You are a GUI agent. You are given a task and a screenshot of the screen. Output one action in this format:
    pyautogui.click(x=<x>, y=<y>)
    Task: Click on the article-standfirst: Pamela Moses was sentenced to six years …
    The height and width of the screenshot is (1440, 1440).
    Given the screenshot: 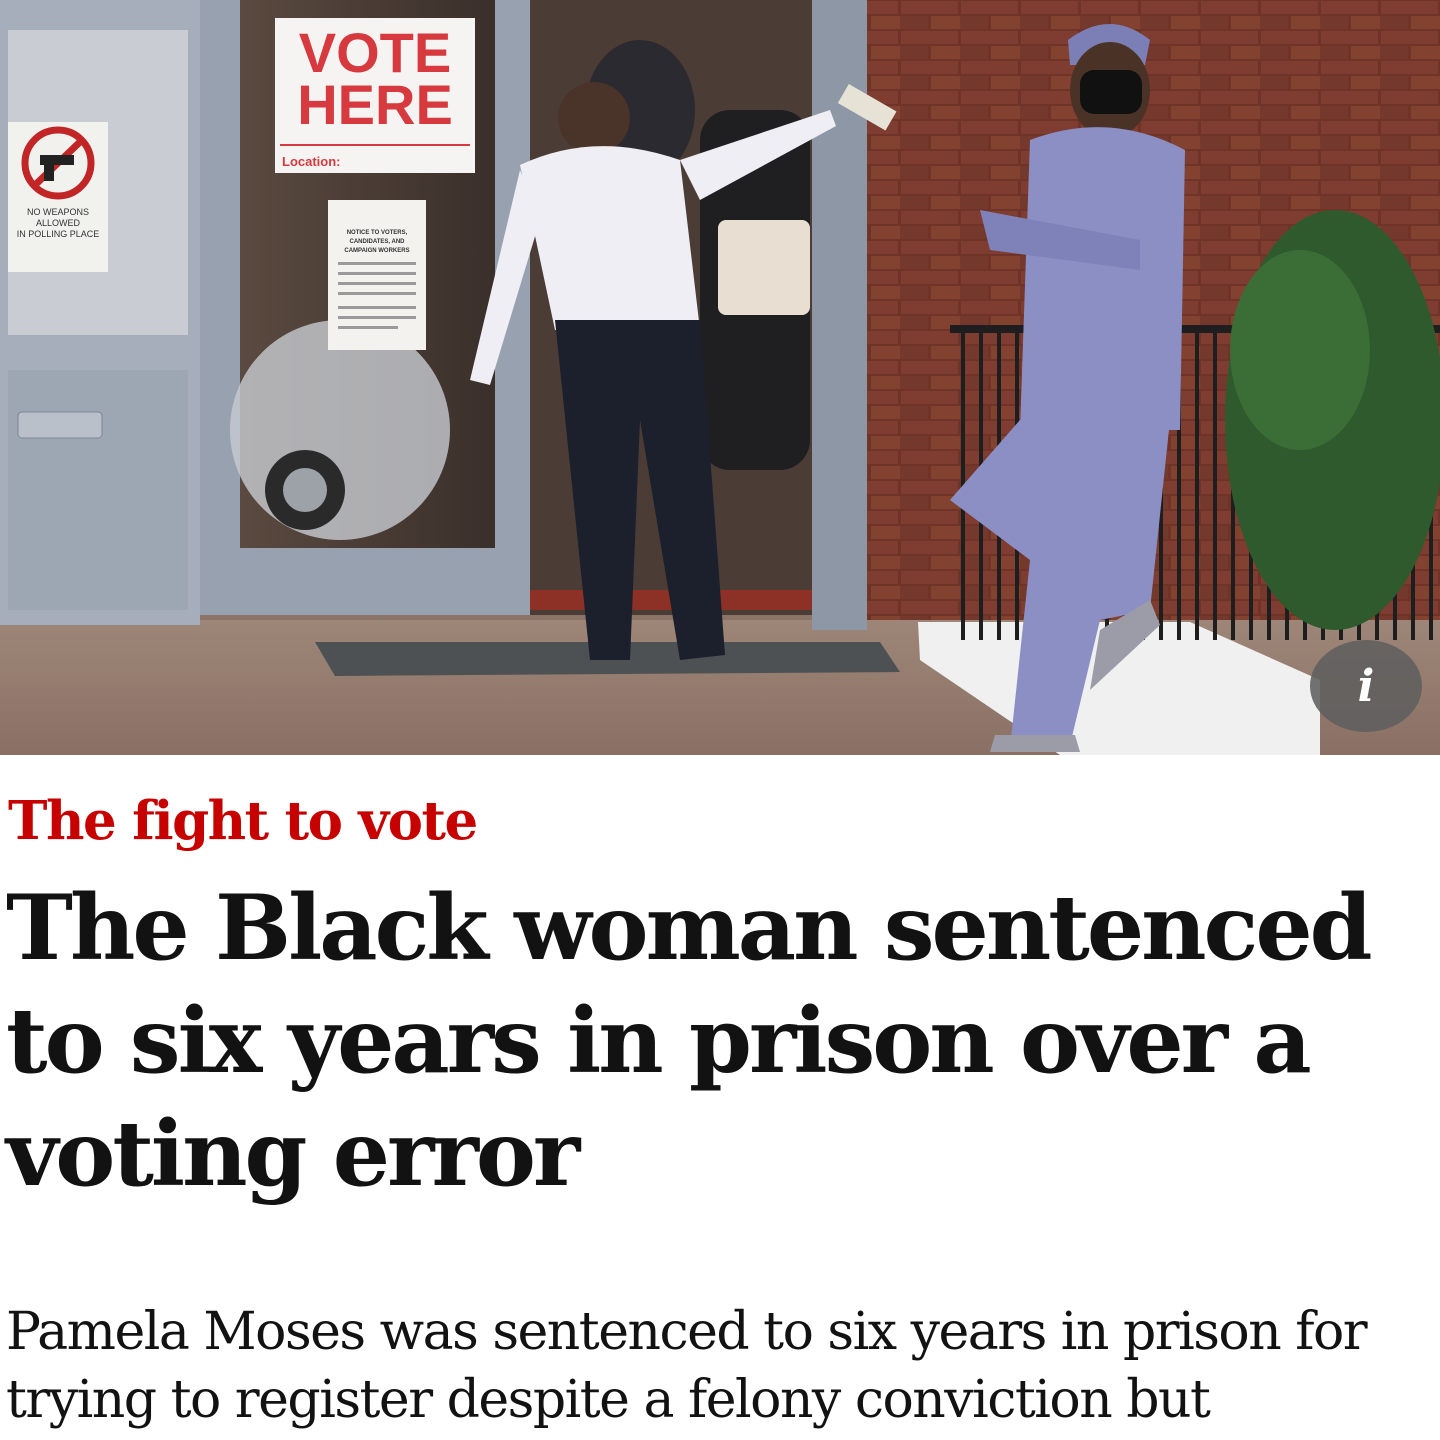 What is the action you would take?
    pyautogui.click(x=687, y=1366)
    